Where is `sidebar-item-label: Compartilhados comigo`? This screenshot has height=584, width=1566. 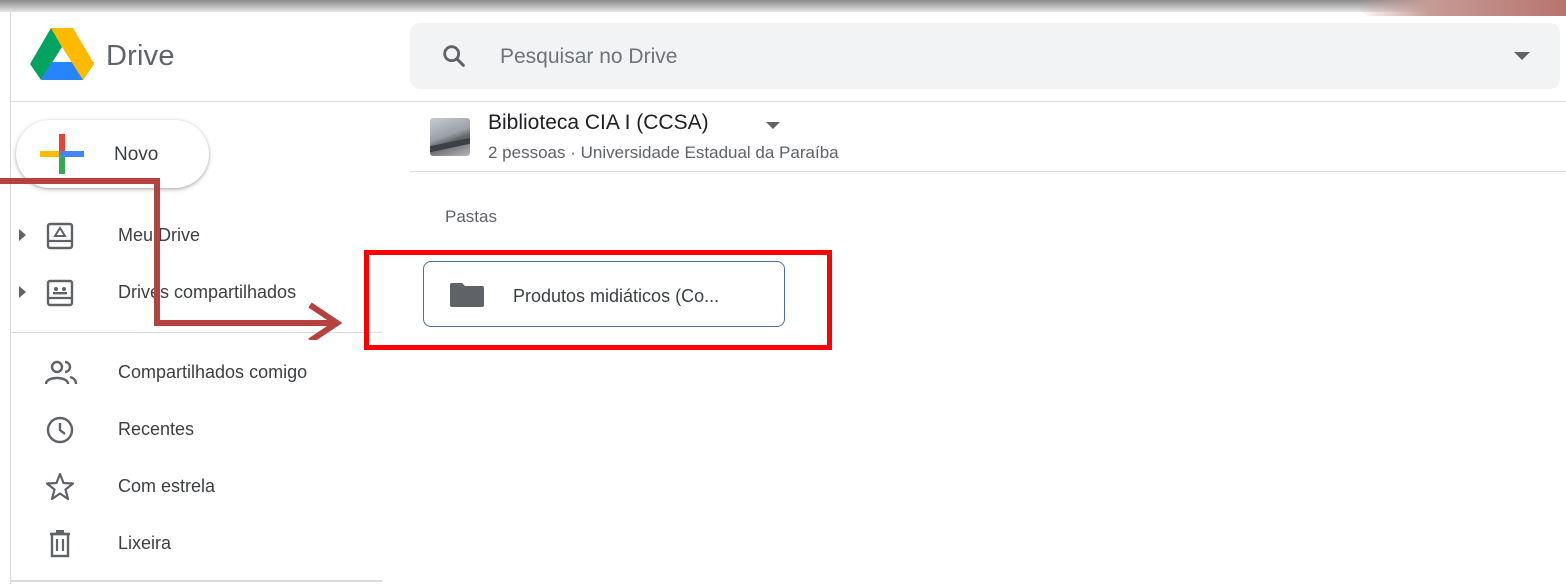
sidebar-item-label: Compartilhados comigo is located at coordinates (213, 372).